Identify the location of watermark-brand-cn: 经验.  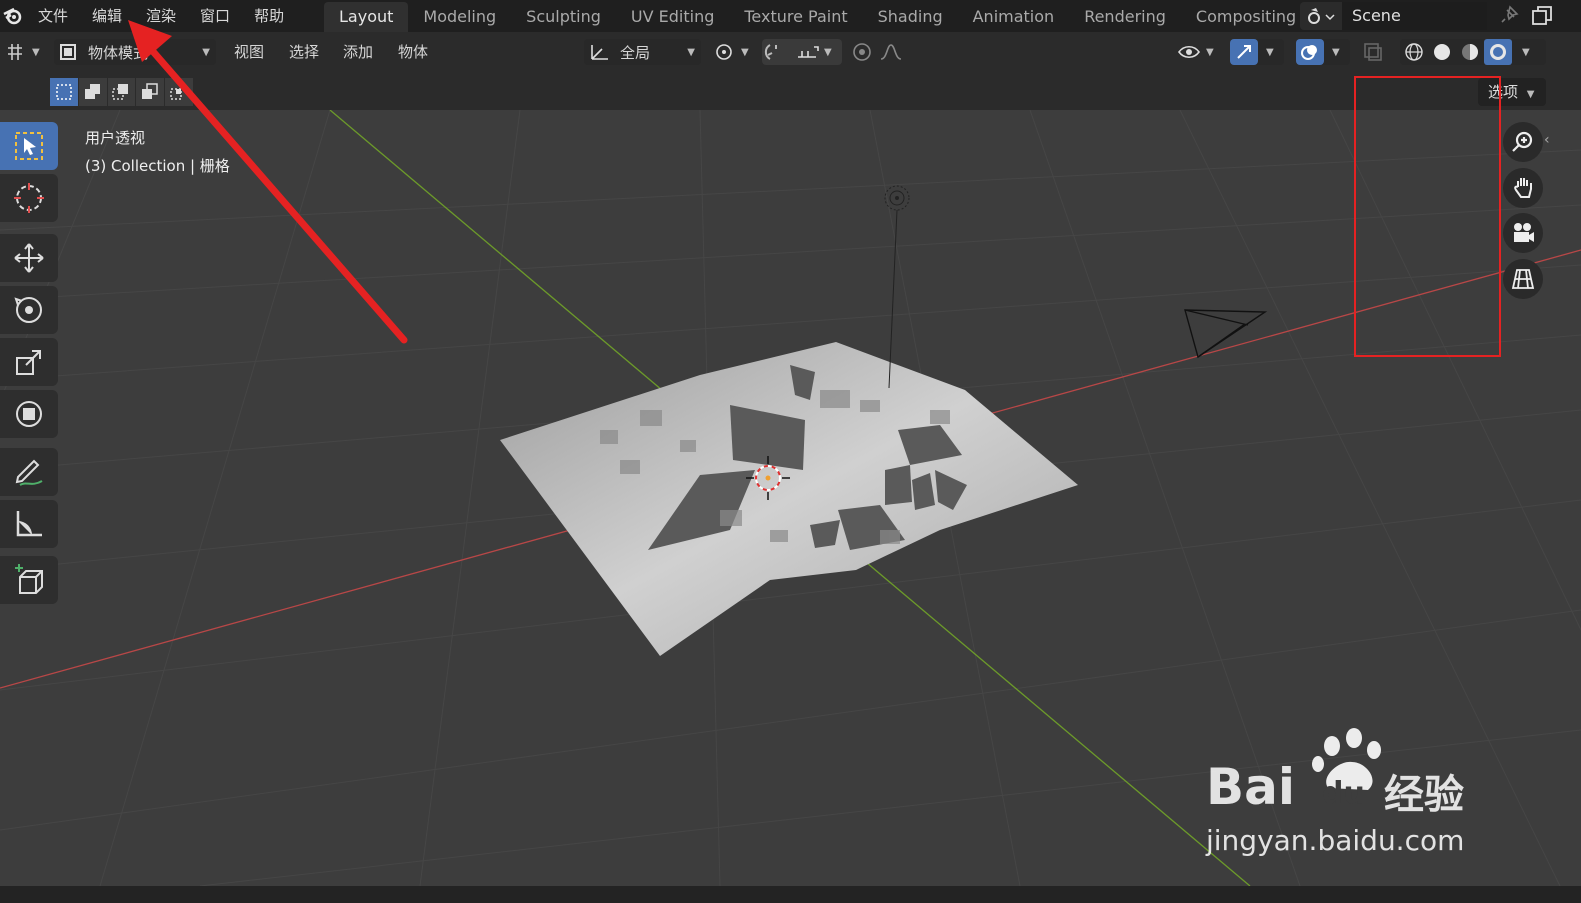
(1424, 795).